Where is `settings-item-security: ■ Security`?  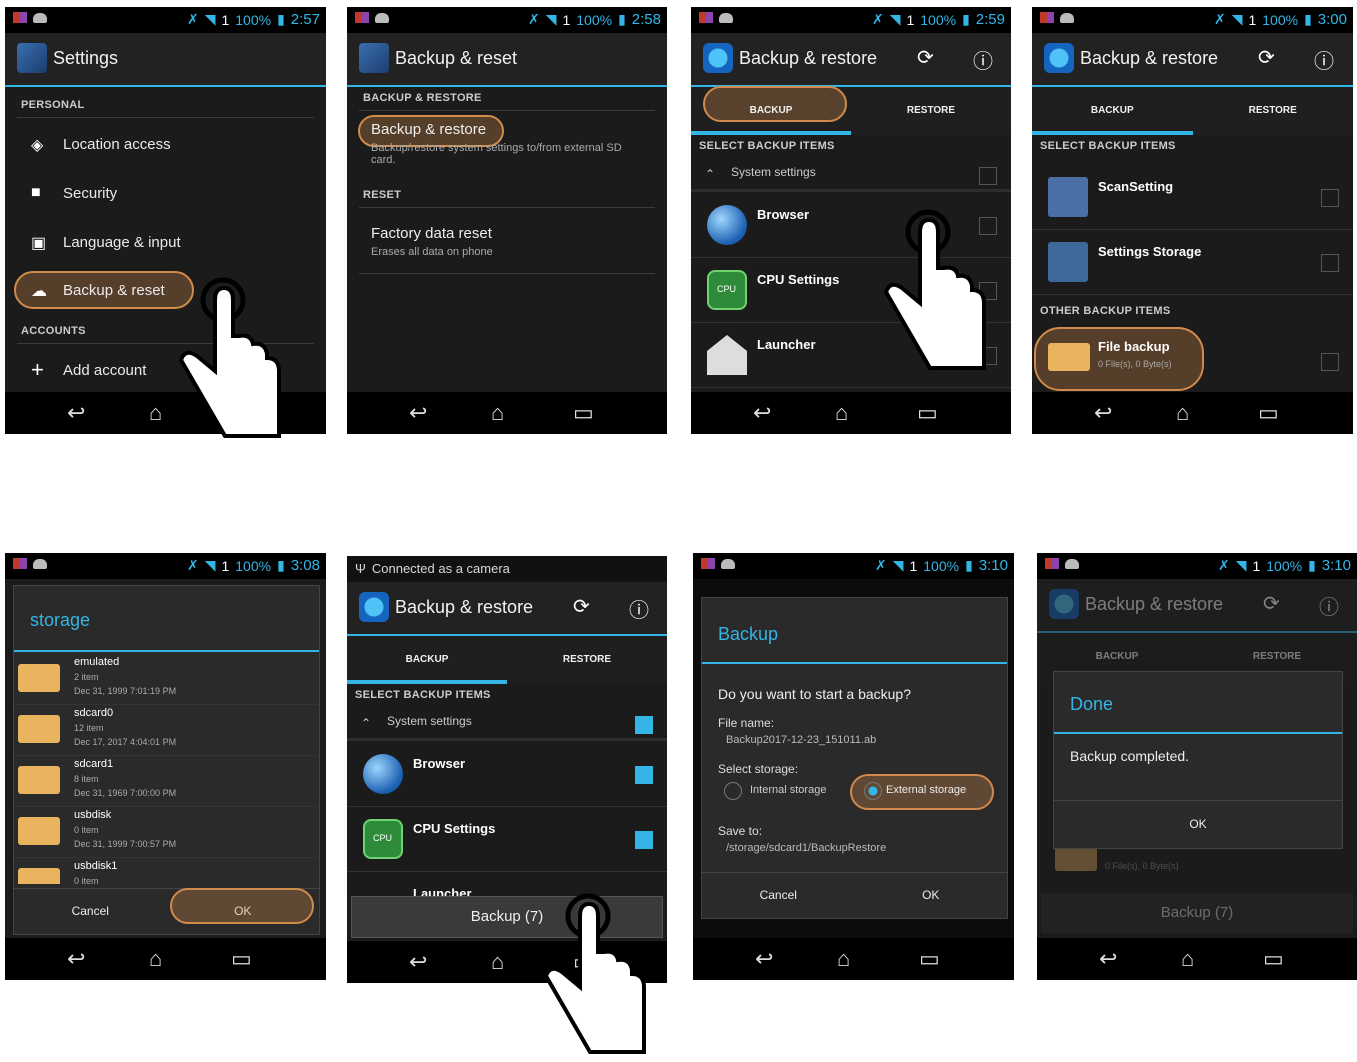 settings-item-security: ■ Security is located at coordinates (165, 194).